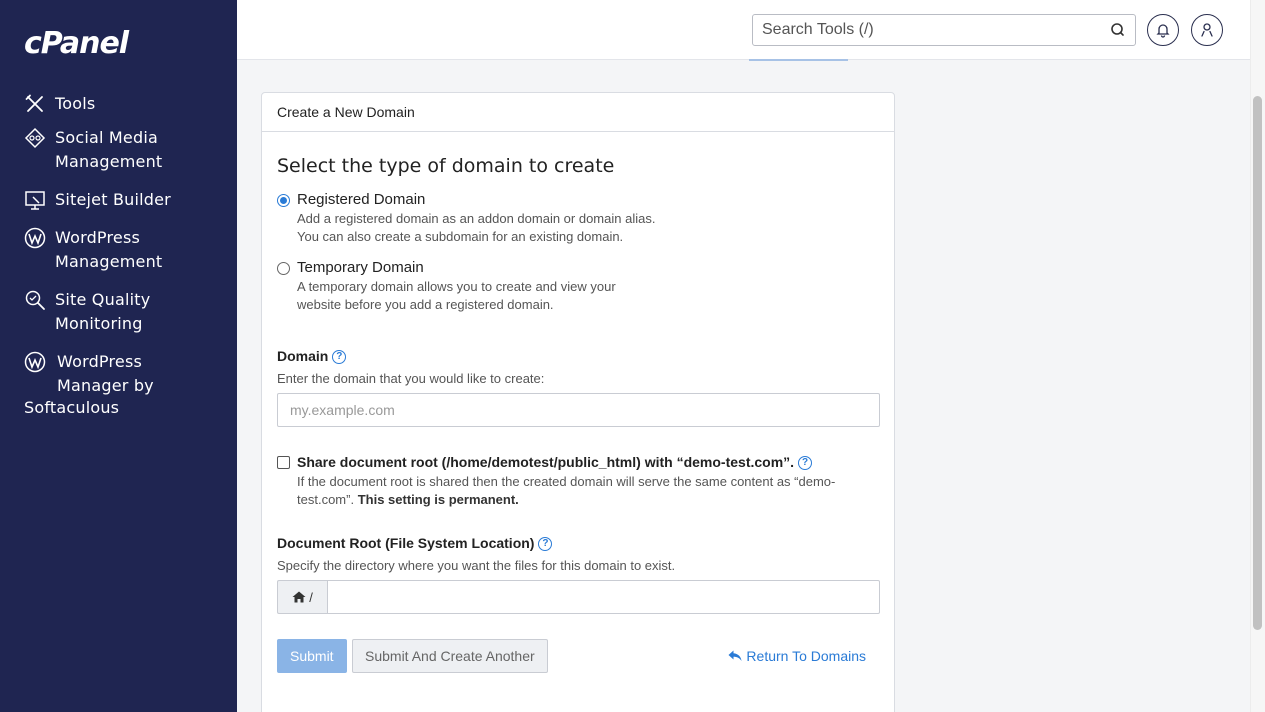 This screenshot has height=712, width=1265. I want to click on reply-arrow-icon, so click(735, 655).